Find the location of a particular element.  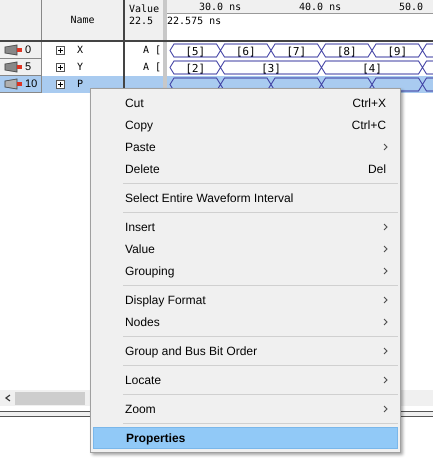

bus-segment: [4] is located at coordinates (372, 67).